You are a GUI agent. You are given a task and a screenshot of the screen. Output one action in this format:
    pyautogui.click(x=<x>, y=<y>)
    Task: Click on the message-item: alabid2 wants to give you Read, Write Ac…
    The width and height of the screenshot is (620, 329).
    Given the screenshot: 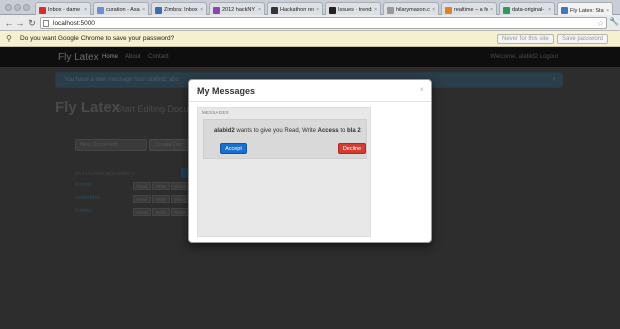 What is the action you would take?
    pyautogui.click(x=285, y=139)
    